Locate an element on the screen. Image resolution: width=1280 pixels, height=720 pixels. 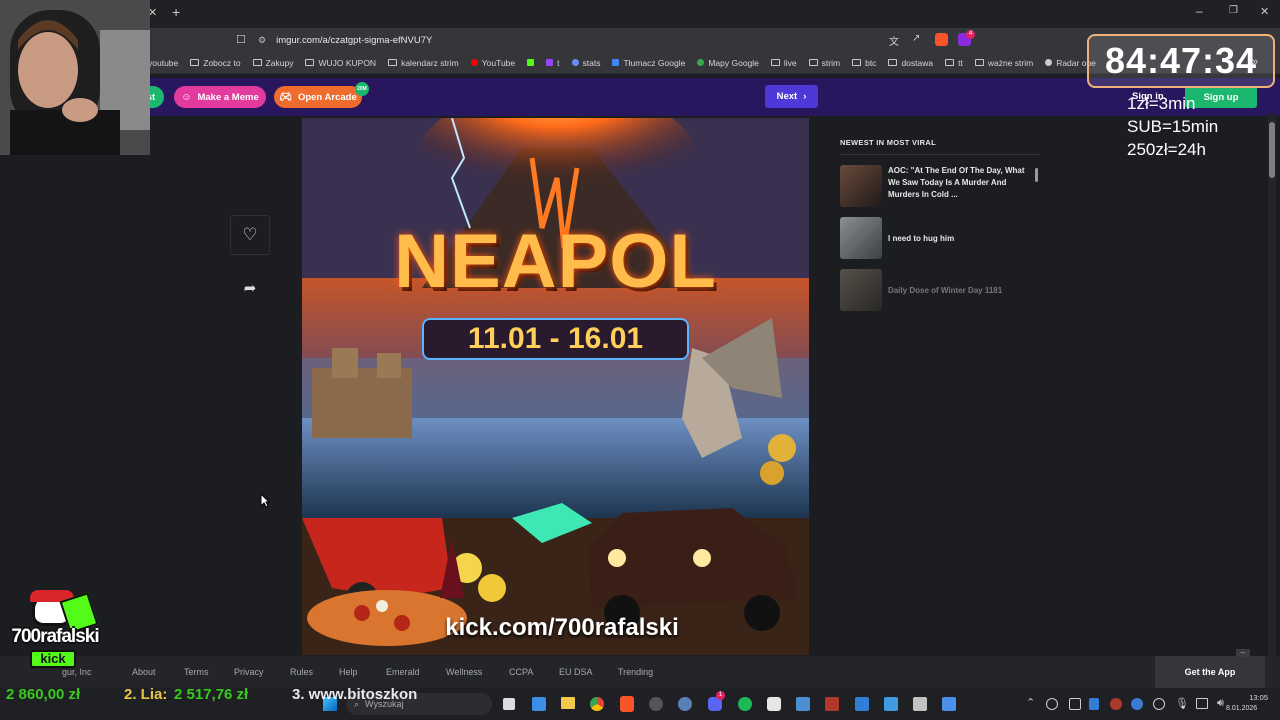
open-arcade-button: 🎮︎ Open Arcade is located at coordinates (318, 97).